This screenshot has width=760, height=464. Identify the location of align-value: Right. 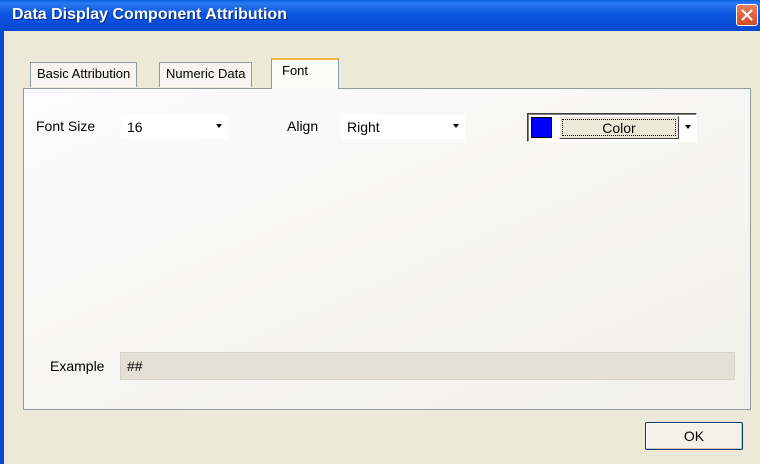
(363, 127).